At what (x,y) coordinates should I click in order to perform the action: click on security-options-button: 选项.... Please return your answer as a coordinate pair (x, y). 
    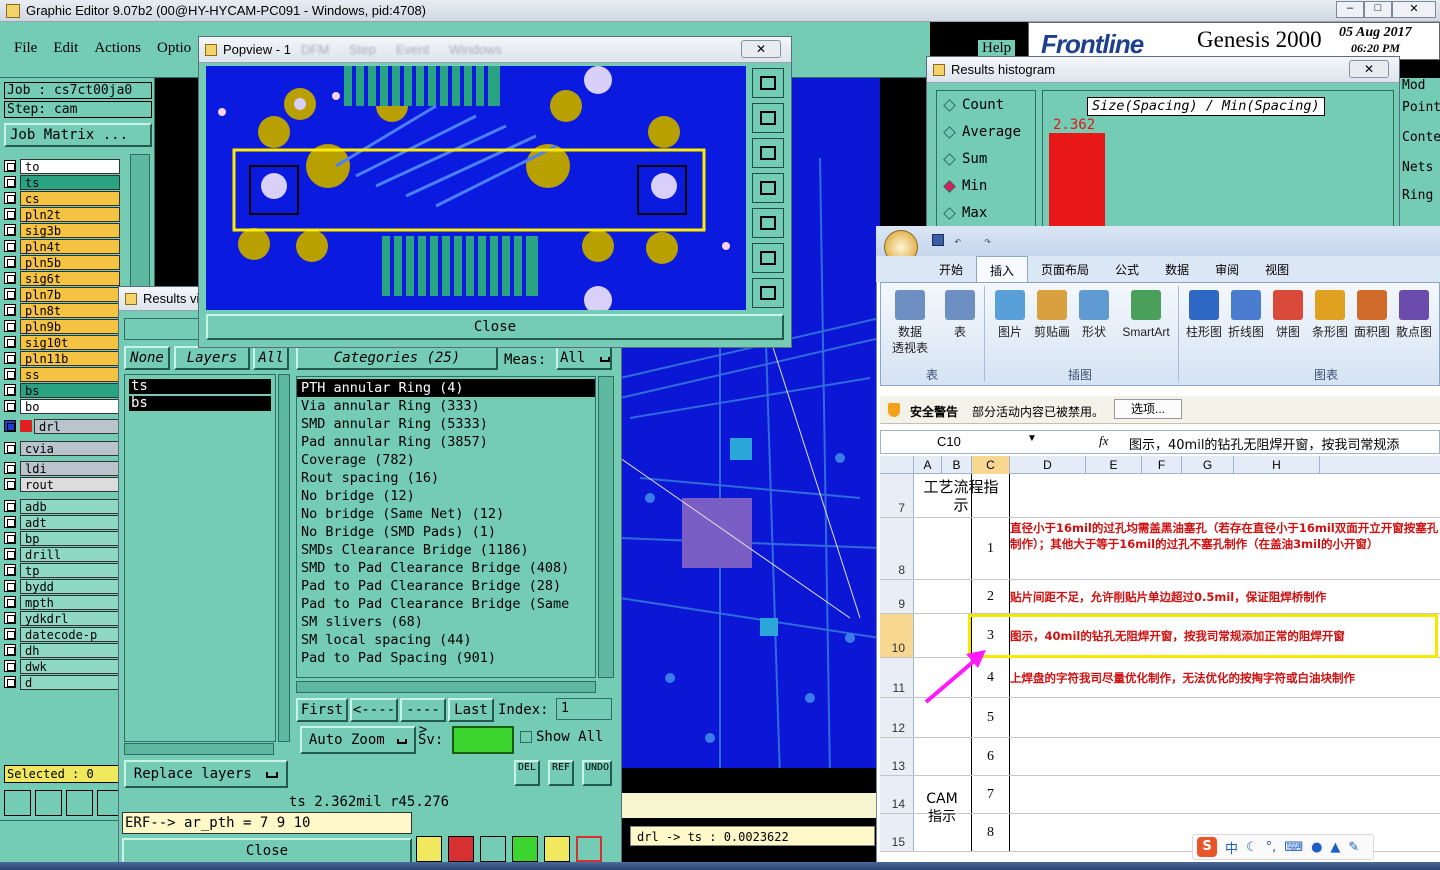
    Looking at the image, I should click on (1148, 409).